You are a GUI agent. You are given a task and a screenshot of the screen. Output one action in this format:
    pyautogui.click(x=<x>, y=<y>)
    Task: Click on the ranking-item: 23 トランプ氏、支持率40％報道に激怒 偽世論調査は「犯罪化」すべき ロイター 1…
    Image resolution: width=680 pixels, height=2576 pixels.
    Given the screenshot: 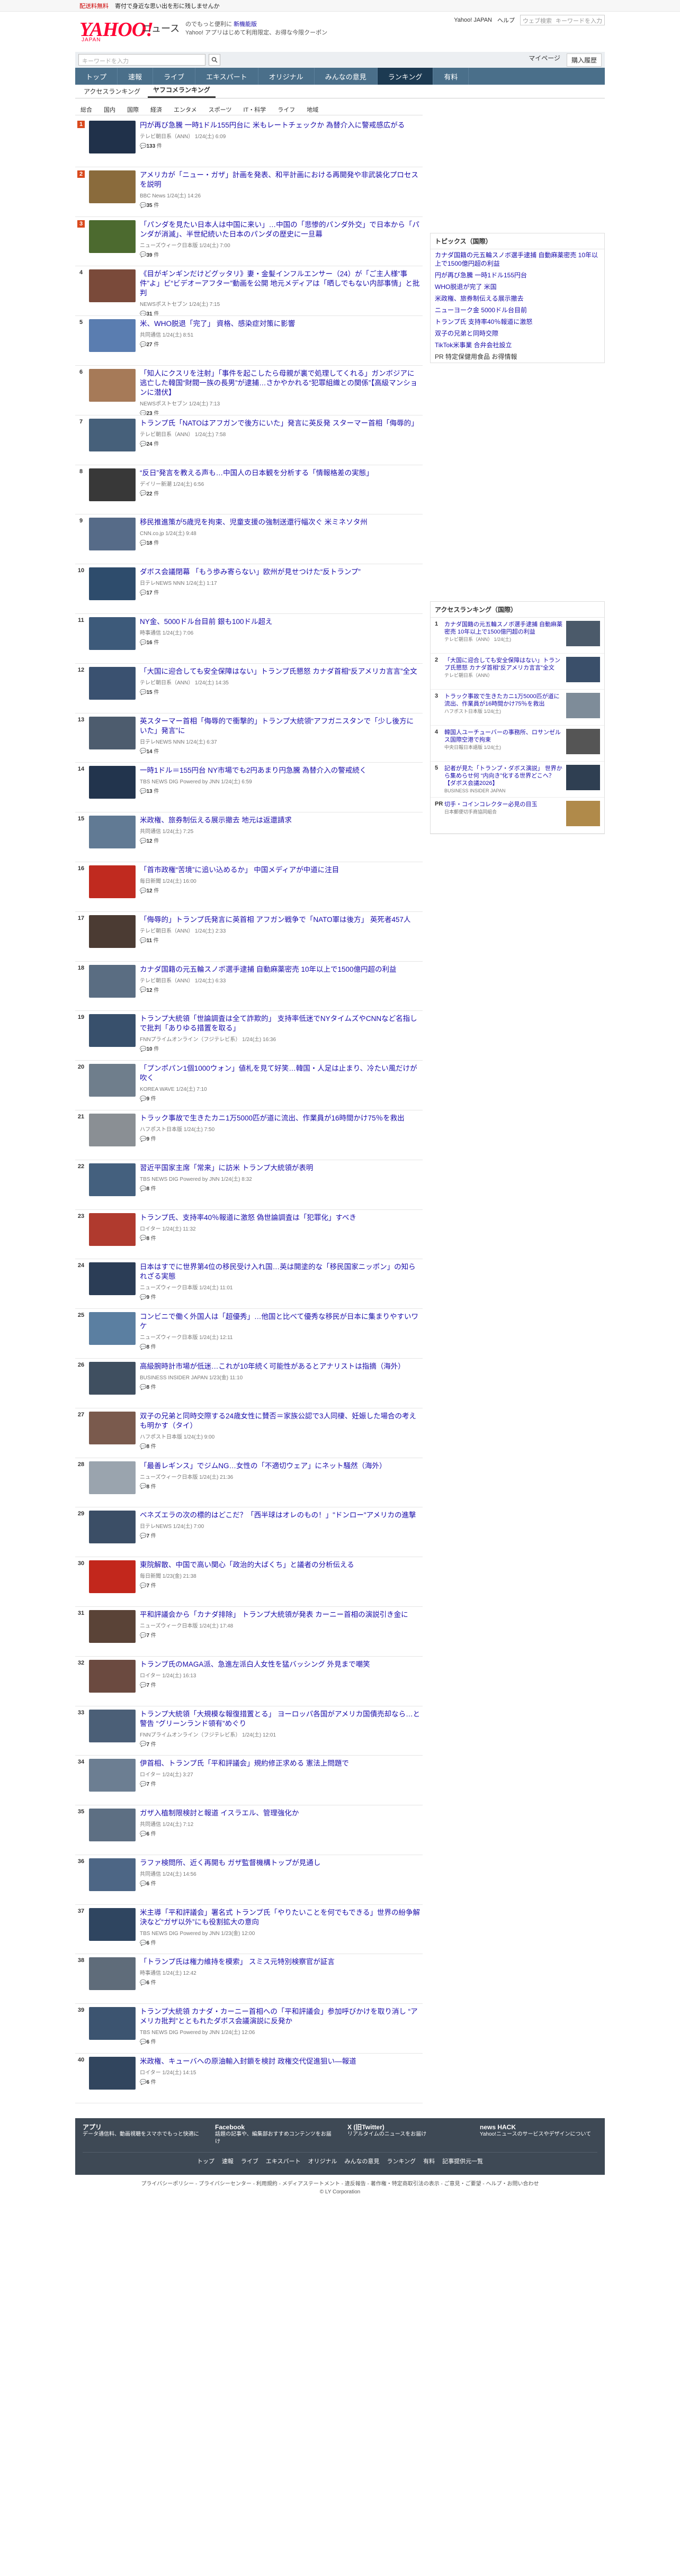 What is the action you would take?
    pyautogui.click(x=249, y=1235)
    